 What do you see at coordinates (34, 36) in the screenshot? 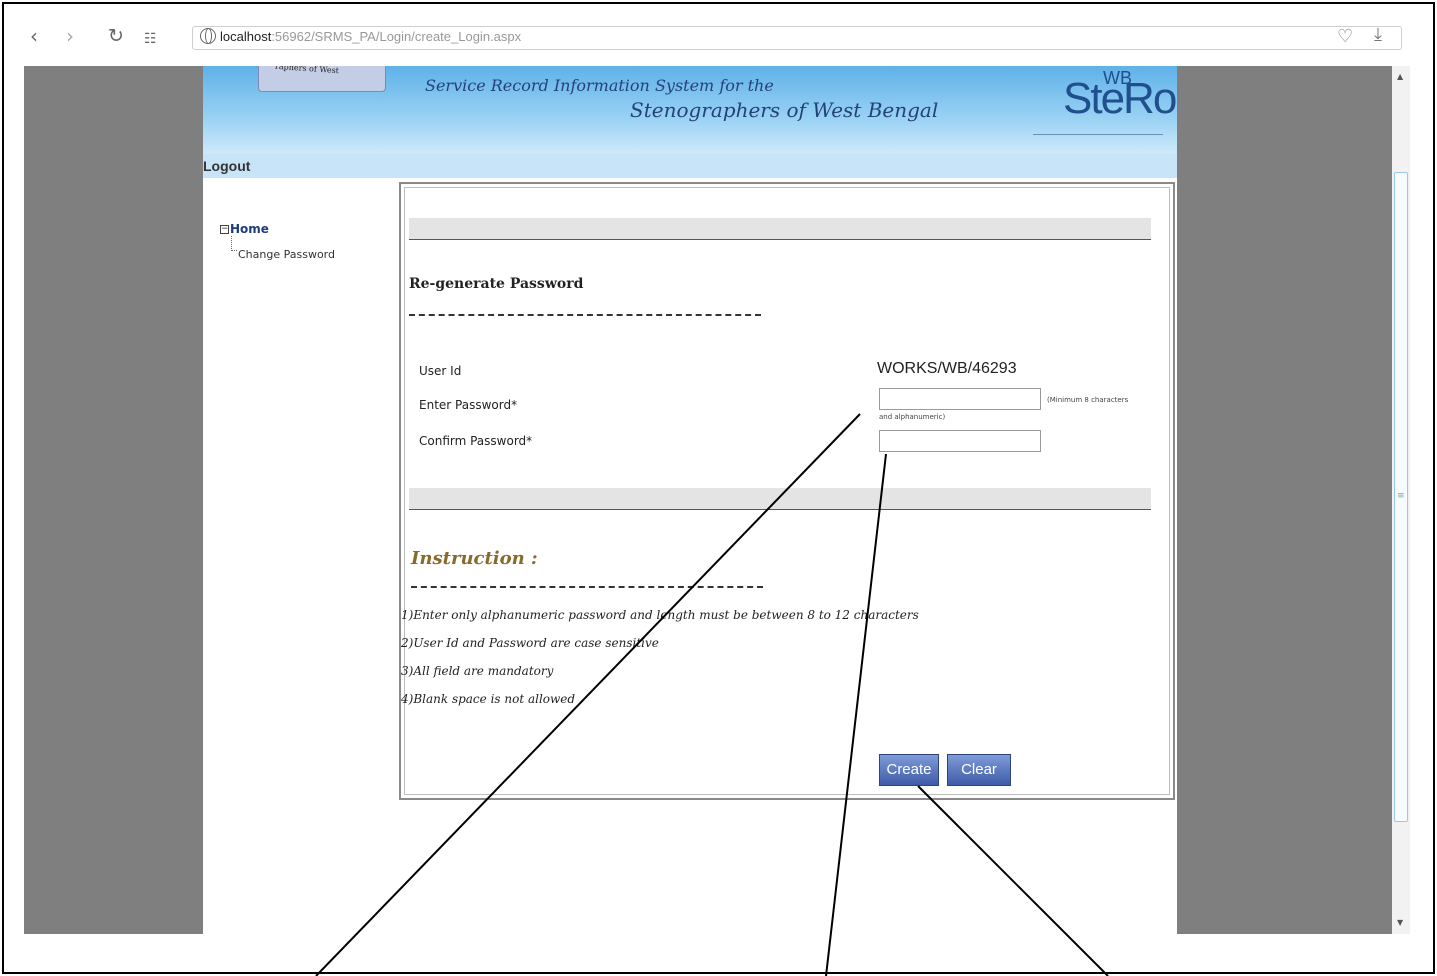
I see `back-icon: ‹` at bounding box center [34, 36].